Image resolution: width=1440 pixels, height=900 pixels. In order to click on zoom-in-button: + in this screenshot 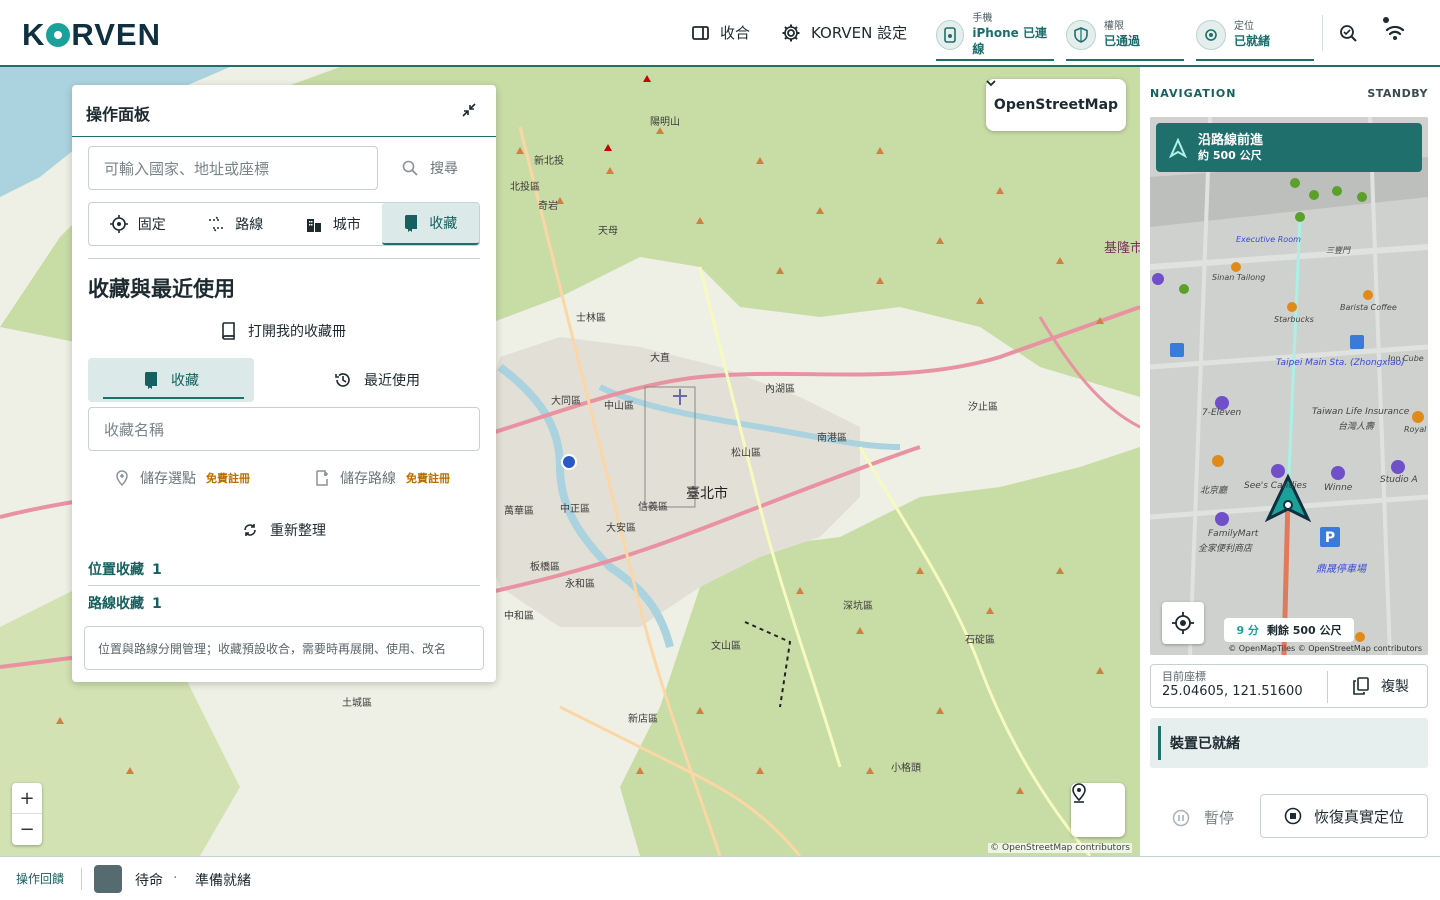, I will do `click(27, 798)`.